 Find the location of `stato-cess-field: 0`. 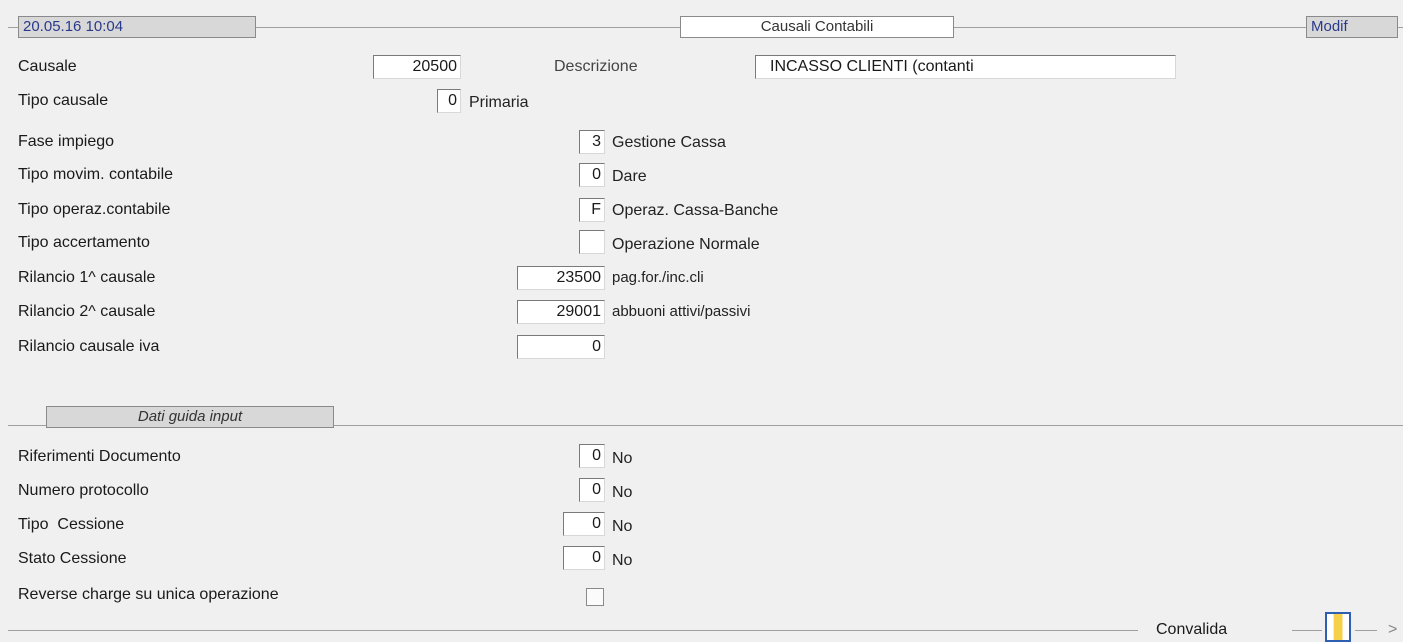

stato-cess-field: 0 is located at coordinates (584, 558).